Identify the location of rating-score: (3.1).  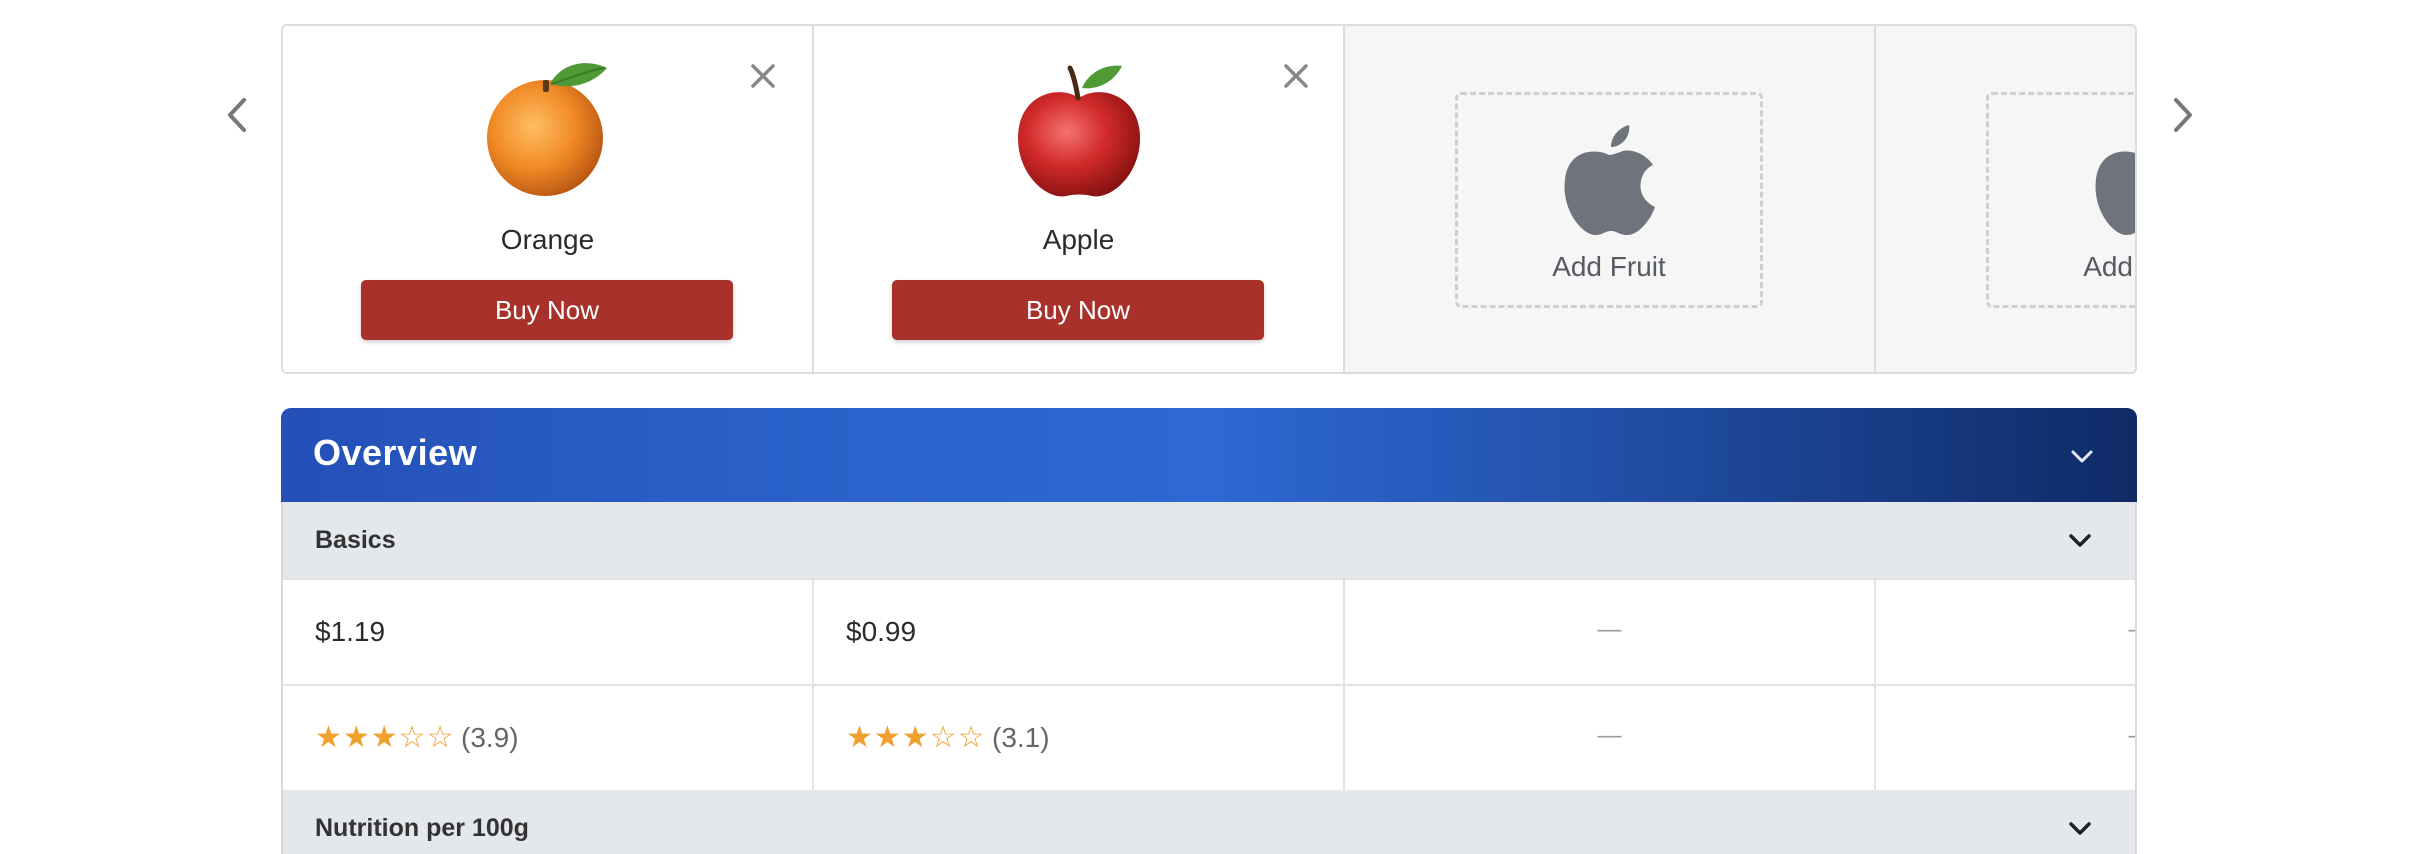
(1021, 737).